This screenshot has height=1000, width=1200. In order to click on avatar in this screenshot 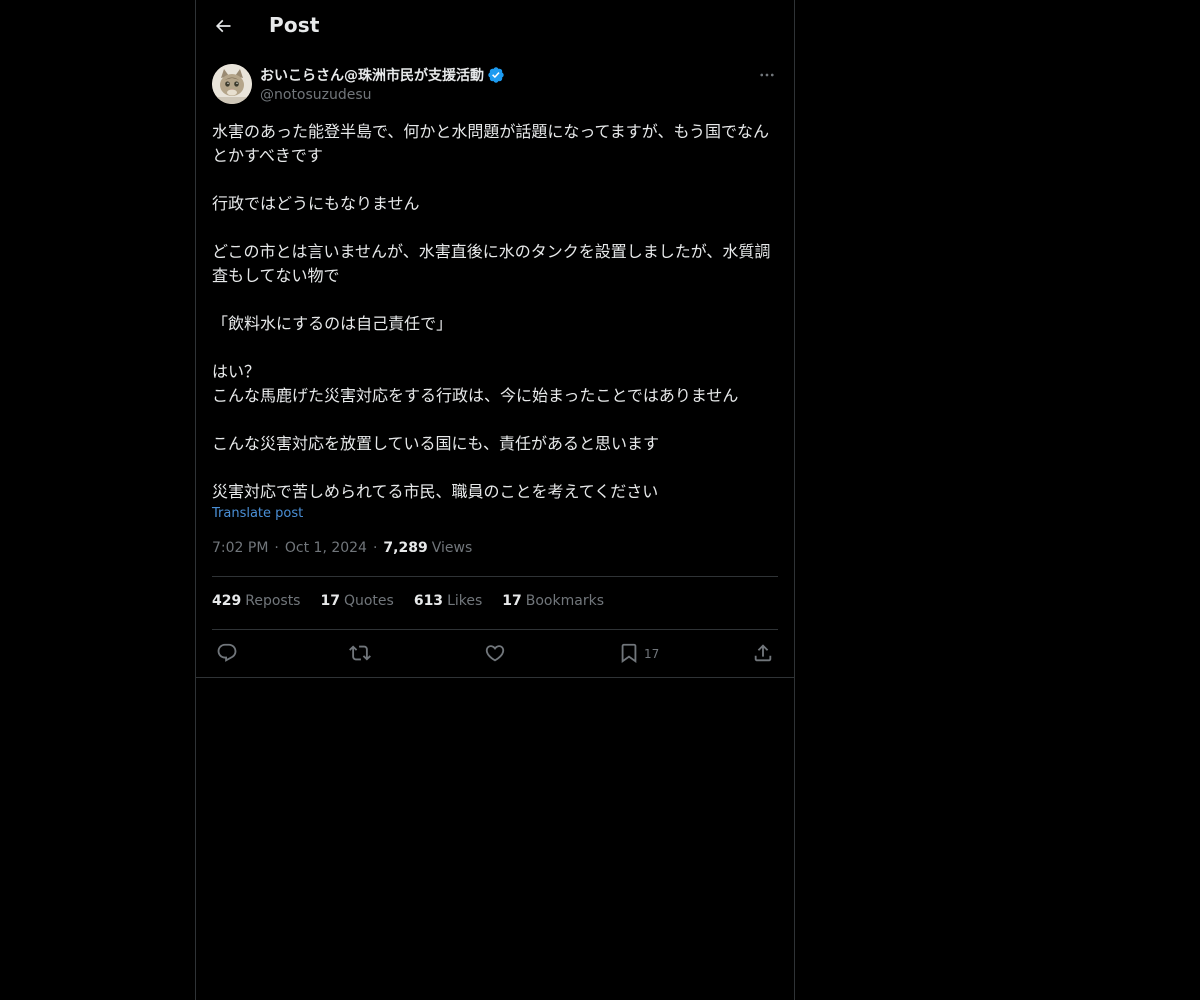, I will do `click(232, 84)`.